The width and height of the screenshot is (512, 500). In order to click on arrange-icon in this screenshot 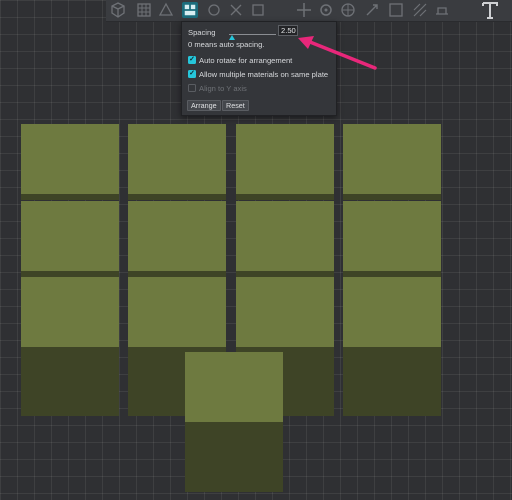, I will do `click(190, 10)`.